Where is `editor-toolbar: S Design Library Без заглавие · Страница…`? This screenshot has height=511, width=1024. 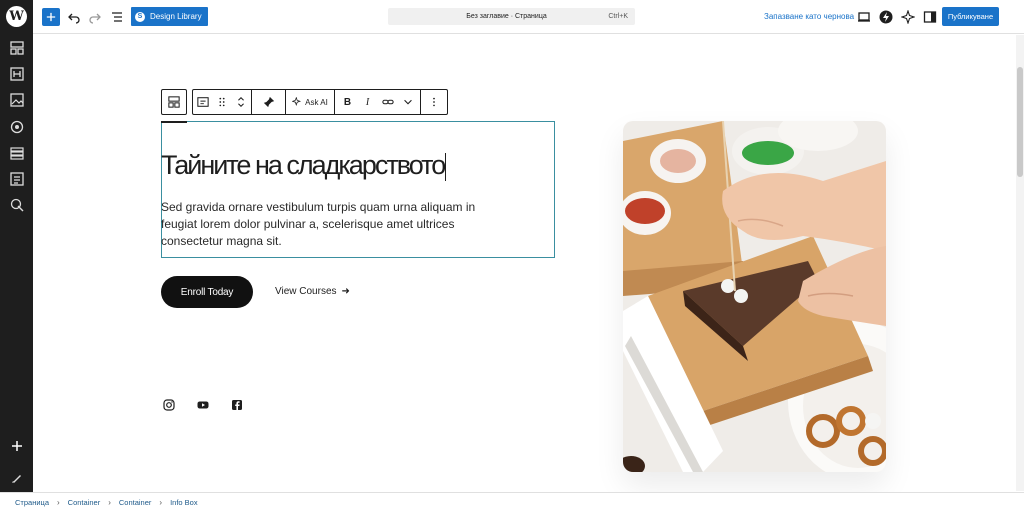
editor-toolbar: S Design Library Без заглавие · Страница… is located at coordinates (528, 17).